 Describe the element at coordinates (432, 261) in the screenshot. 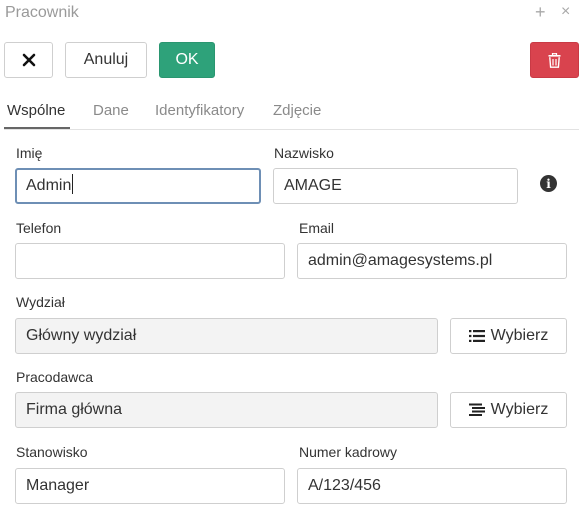

I see `email-input: admin@amagesystems.pl` at that location.